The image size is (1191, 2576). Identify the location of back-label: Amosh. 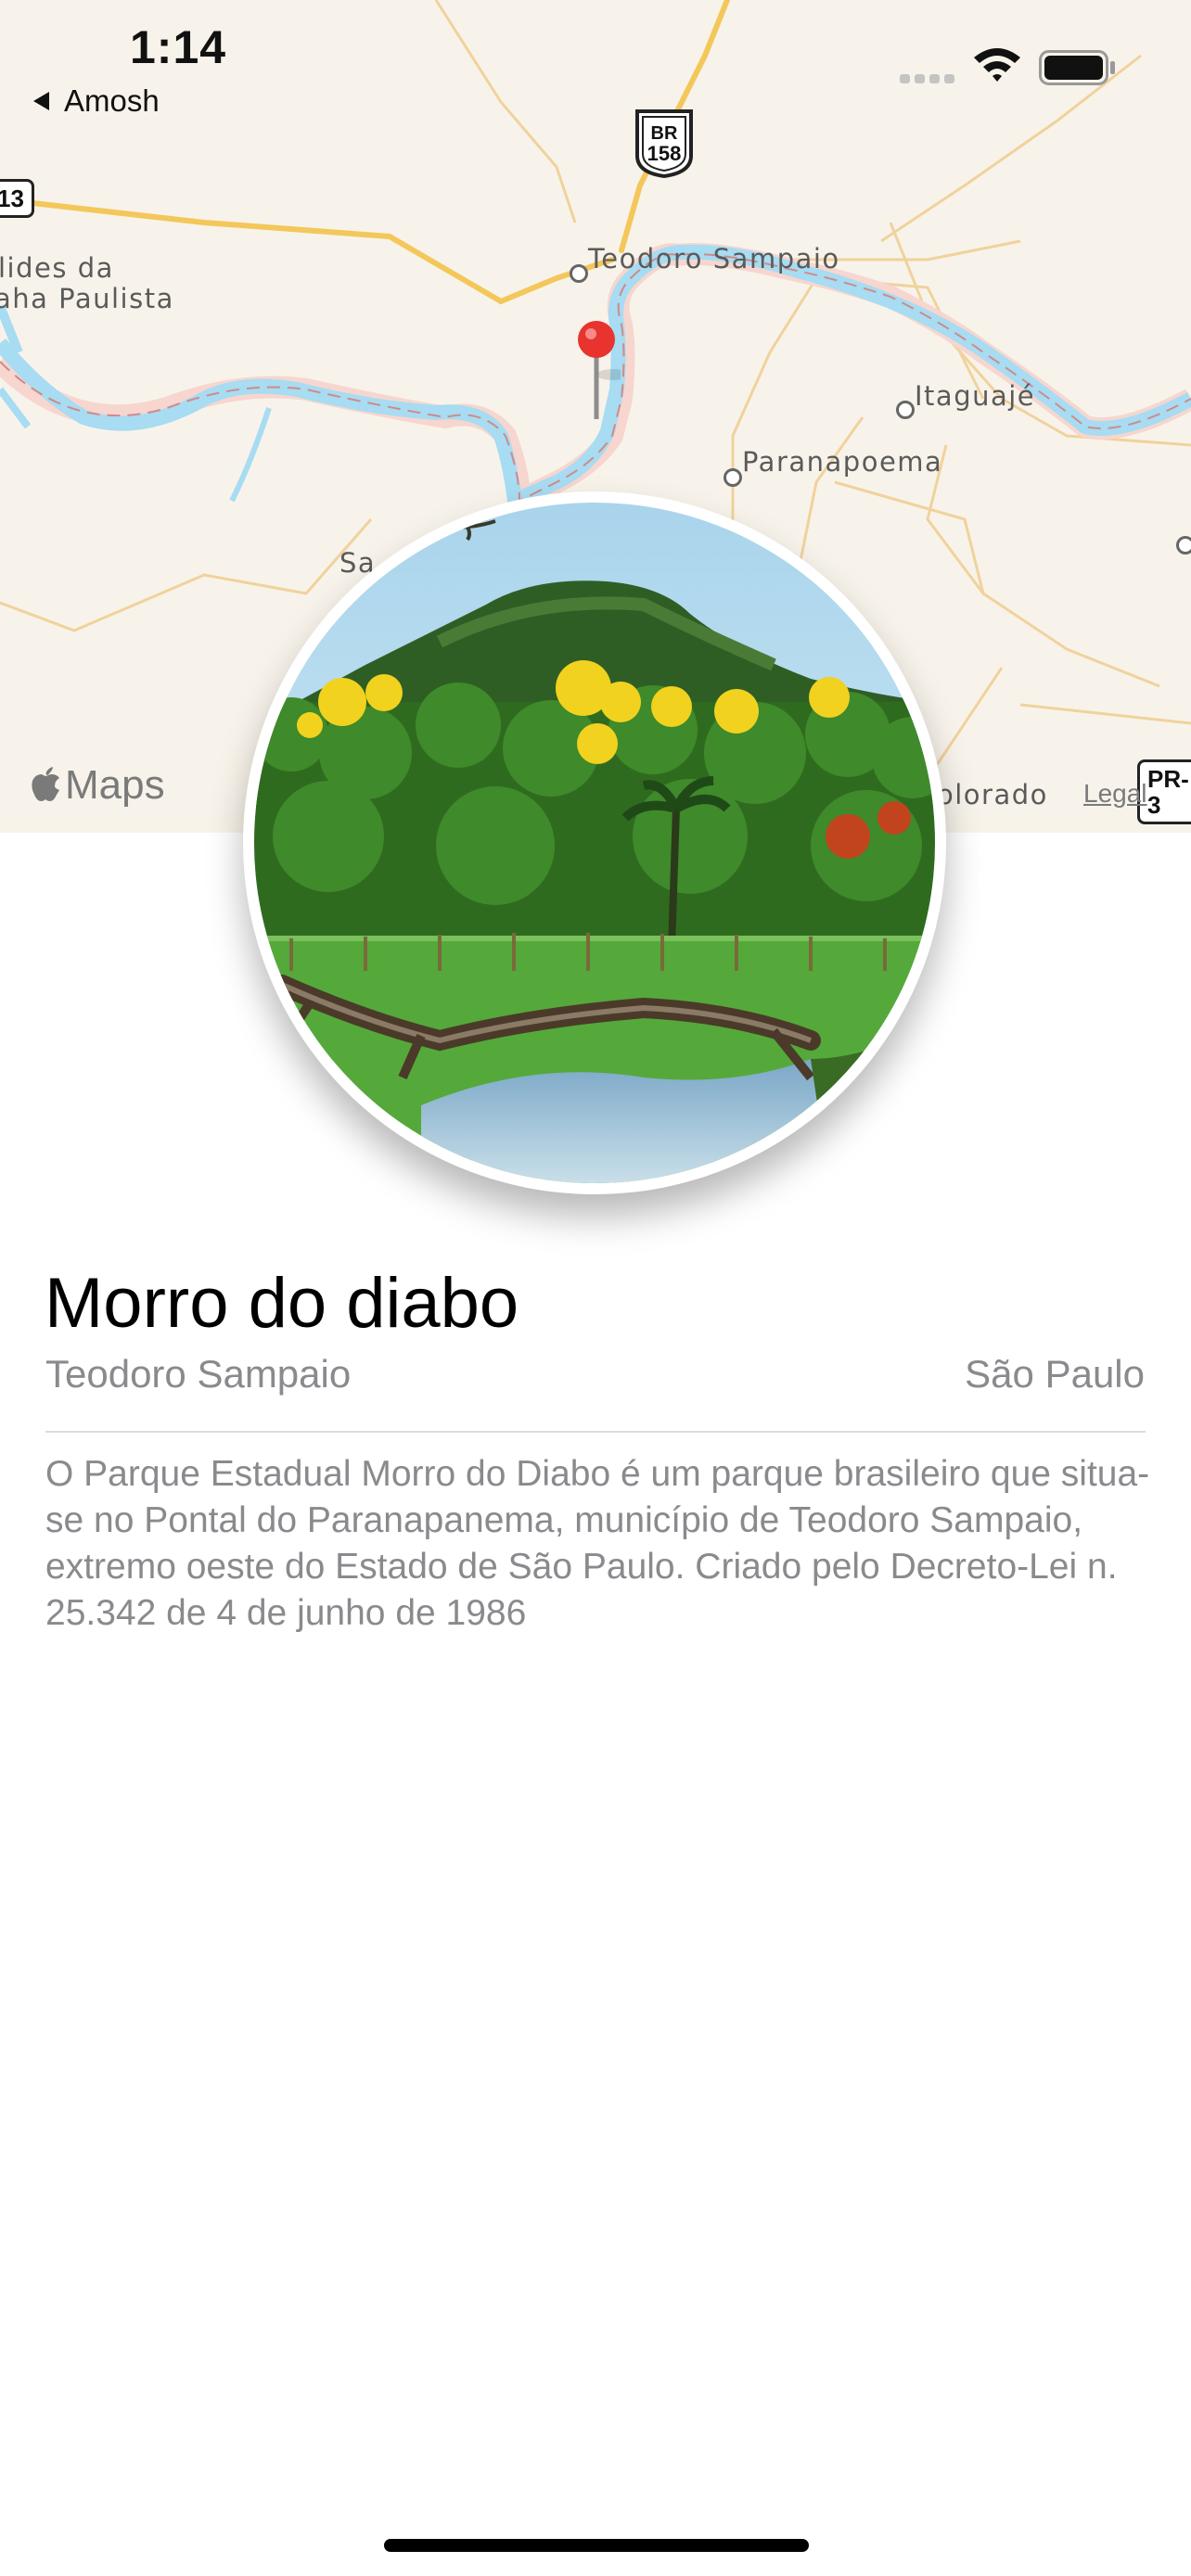
(112, 100).